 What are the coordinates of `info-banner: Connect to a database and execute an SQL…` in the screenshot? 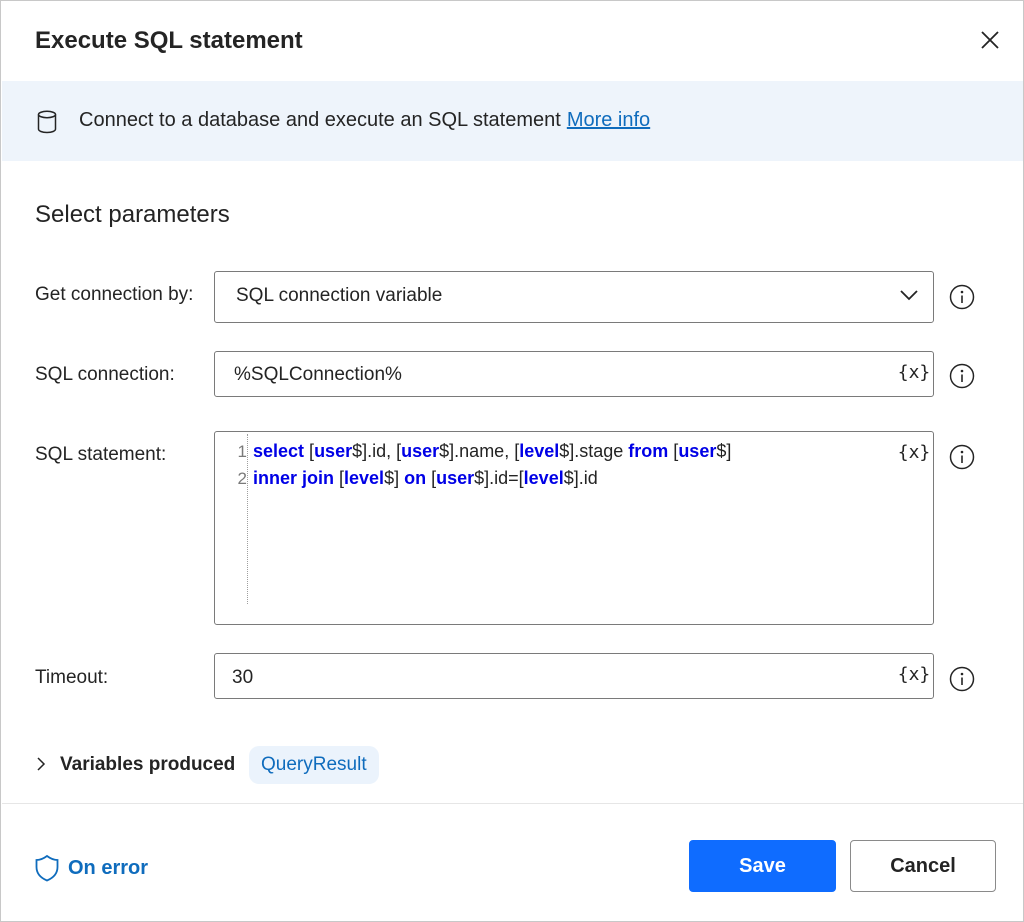 It's located at (512, 121).